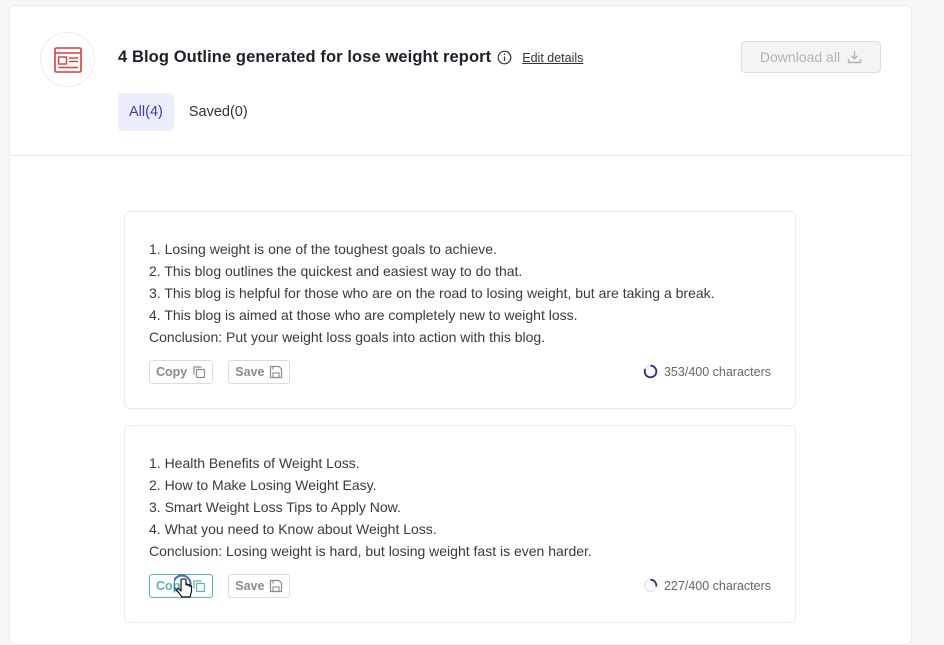  What do you see at coordinates (146, 112) in the screenshot?
I see `tab-all: All(4)` at bounding box center [146, 112].